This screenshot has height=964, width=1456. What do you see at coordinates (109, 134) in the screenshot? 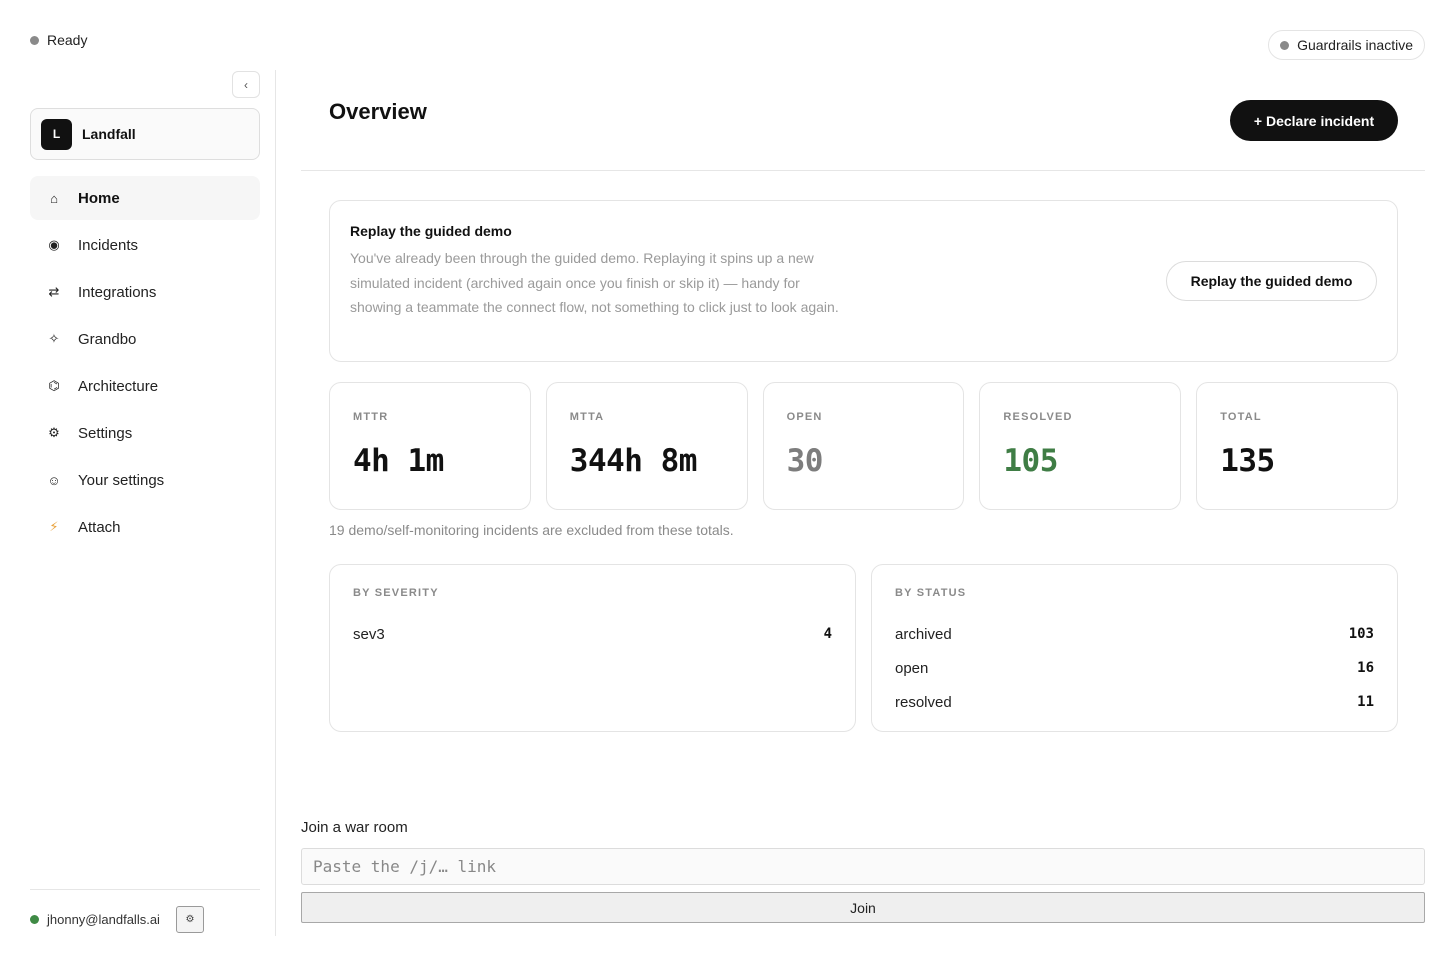
I see `workspace-name: Landfall` at bounding box center [109, 134].